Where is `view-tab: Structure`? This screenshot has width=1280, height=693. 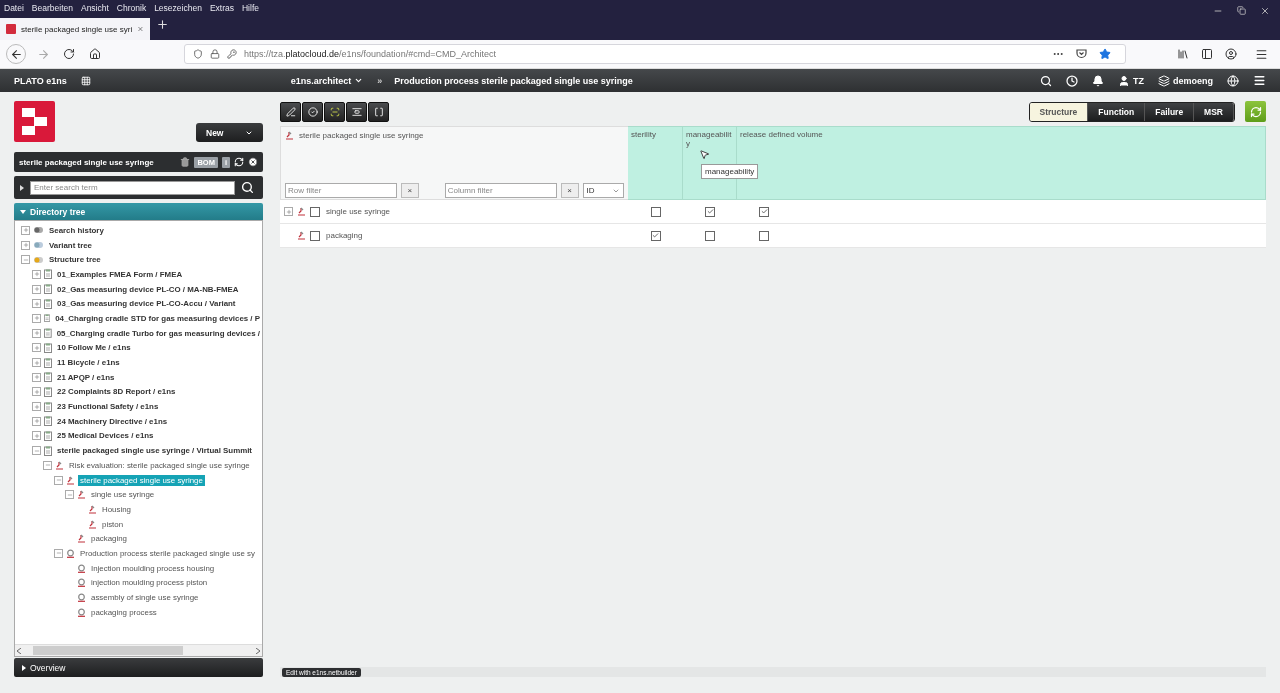 view-tab: Structure is located at coordinates (1059, 111).